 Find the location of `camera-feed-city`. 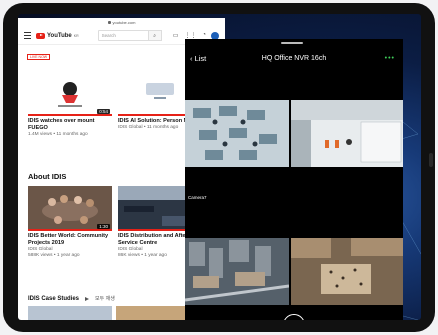

camera-feed-city is located at coordinates (237, 271).